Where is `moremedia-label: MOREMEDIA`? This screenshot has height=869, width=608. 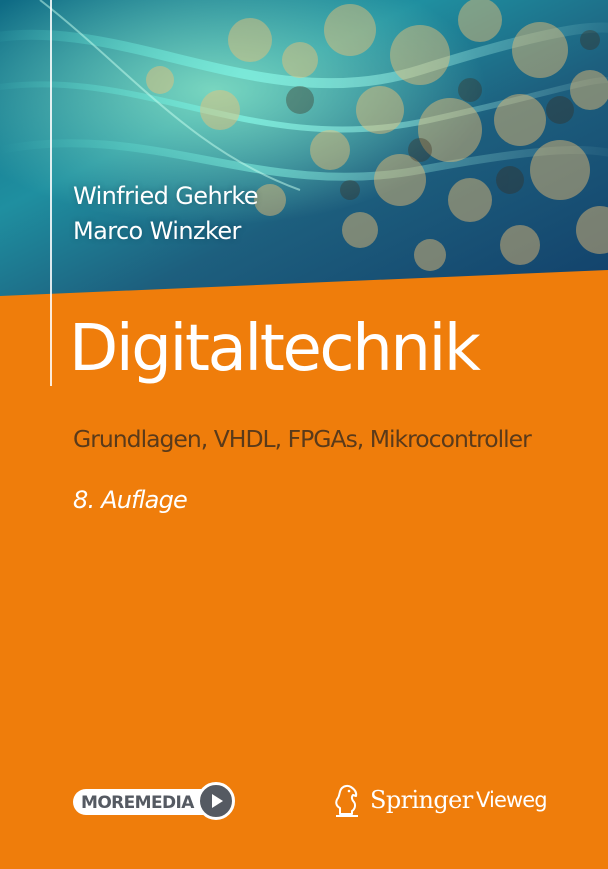
moremedia-label: MOREMEDIA is located at coordinates (137, 803).